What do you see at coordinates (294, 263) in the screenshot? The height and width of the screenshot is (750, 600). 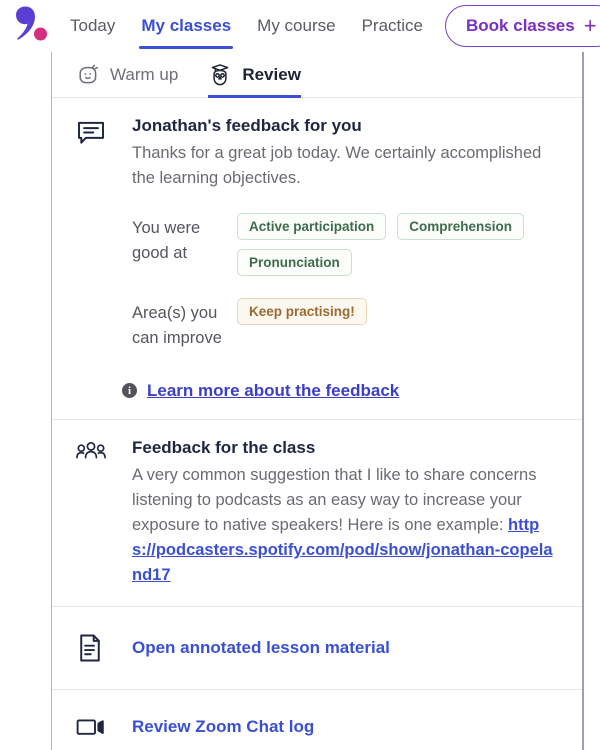 I see `chip-pronunciation: Pronunciation` at bounding box center [294, 263].